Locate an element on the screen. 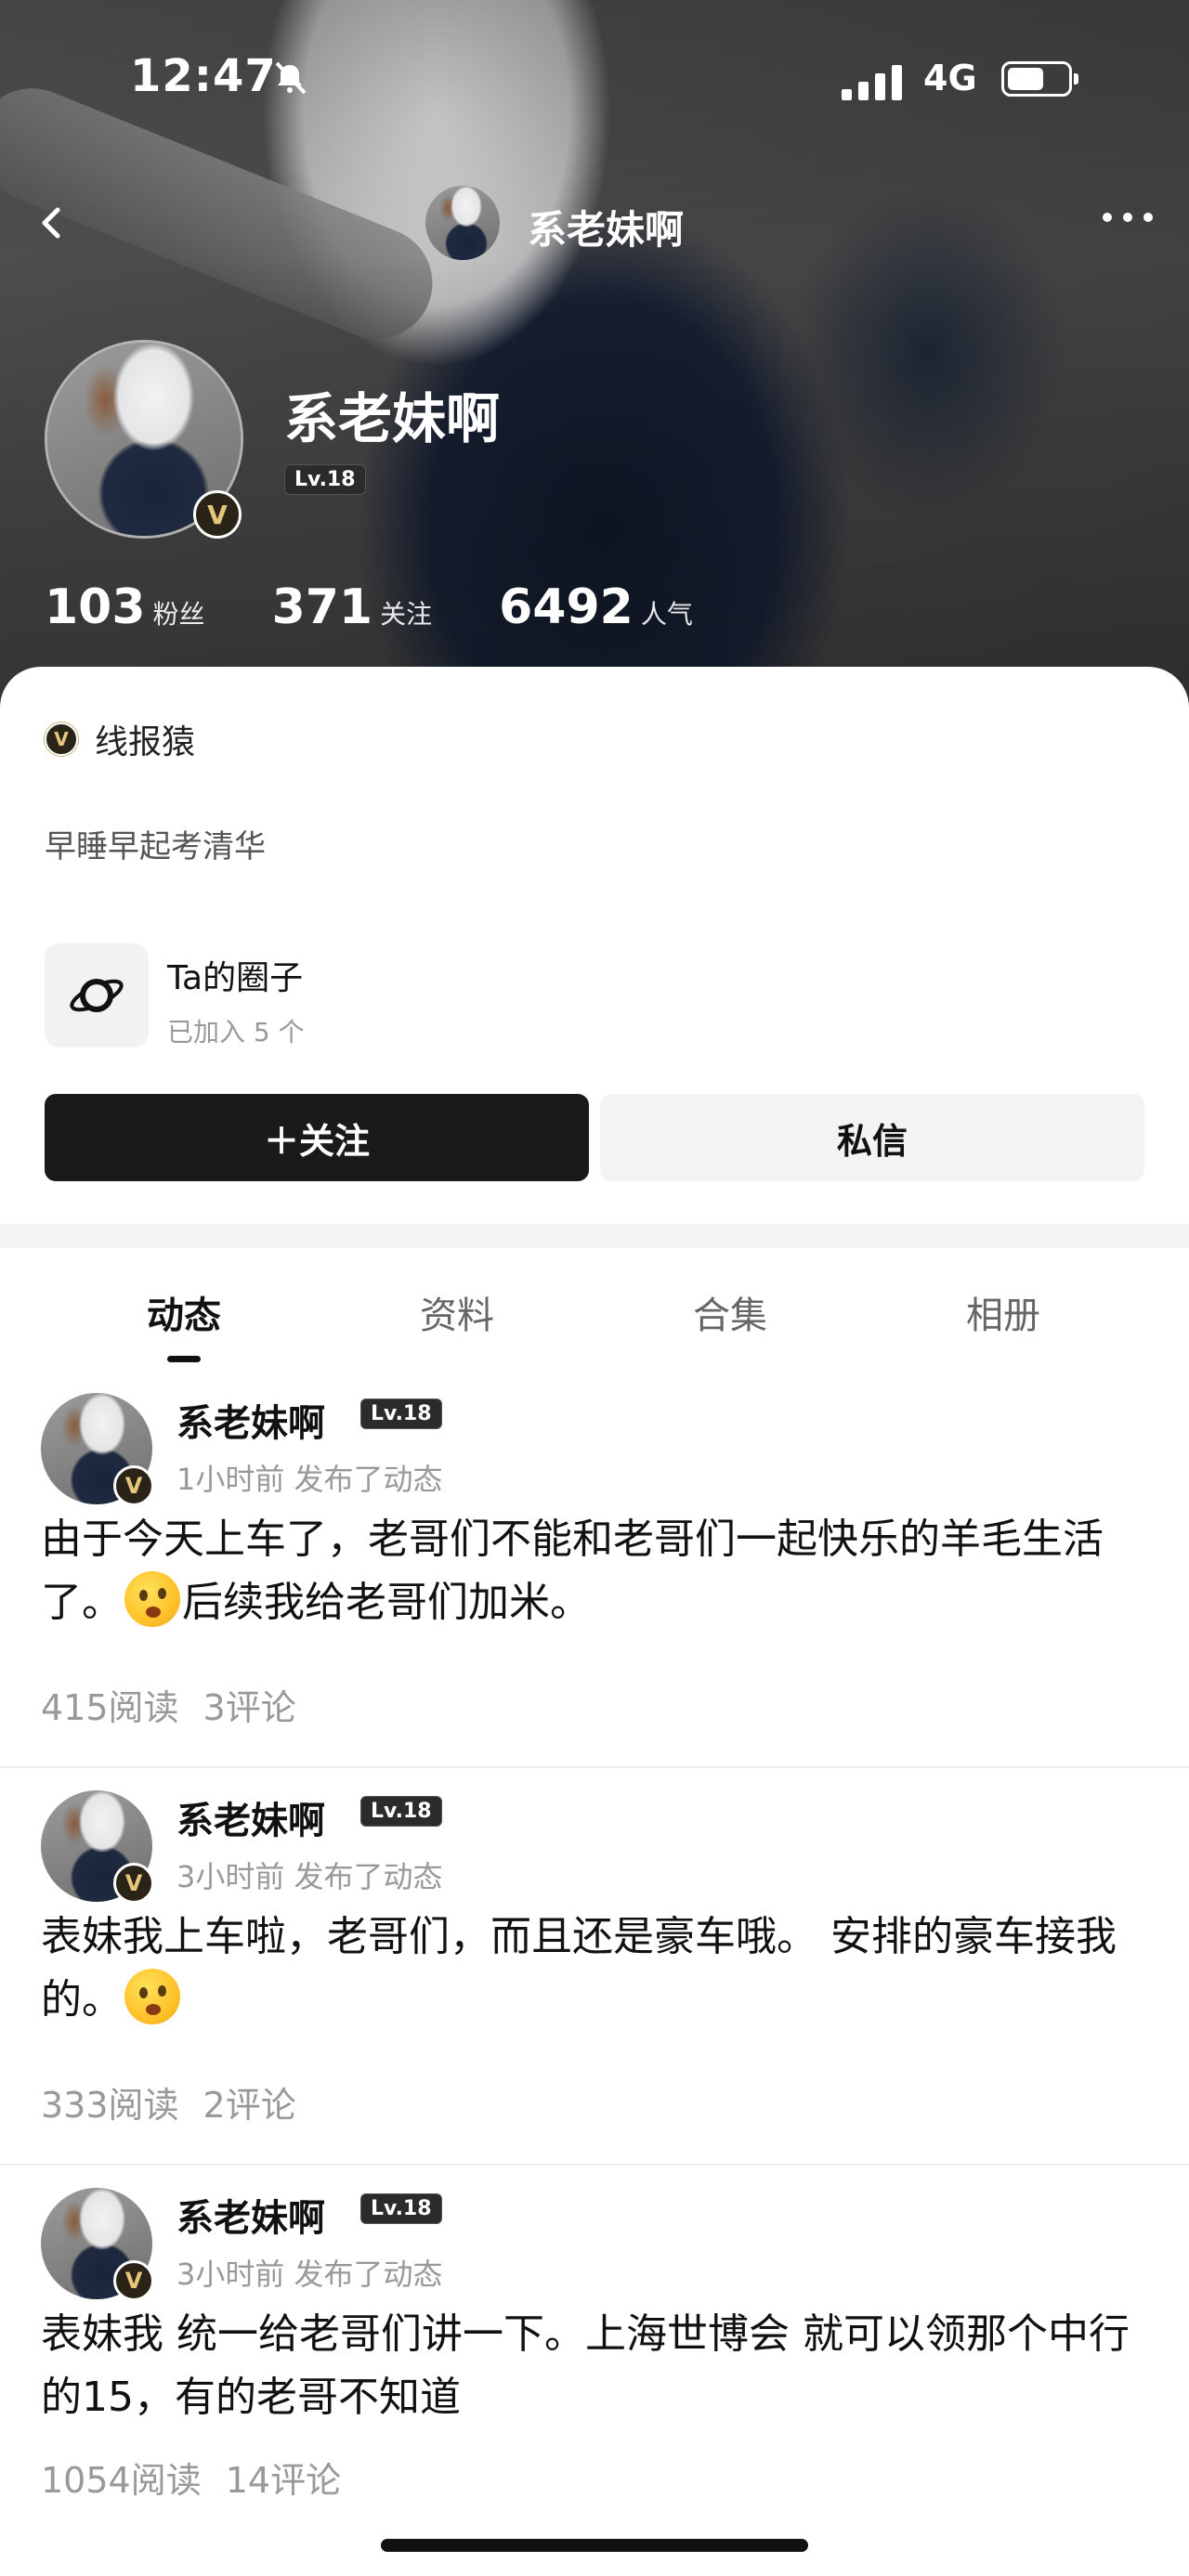  verification-row: V 线报猿 is located at coordinates (120, 739).